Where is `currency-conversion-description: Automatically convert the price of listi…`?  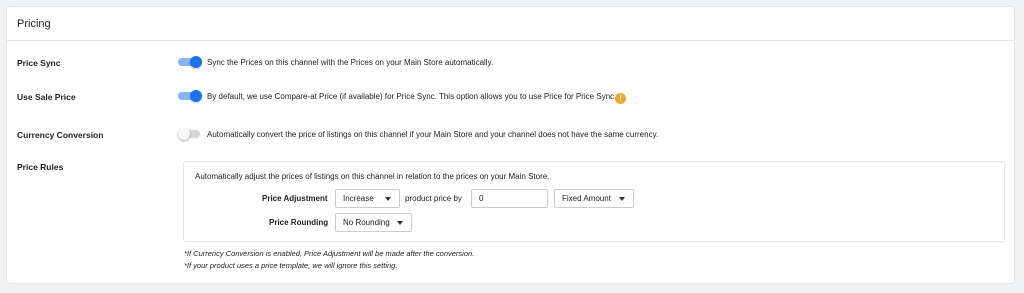
currency-conversion-description: Automatically convert the price of listi… is located at coordinates (433, 134).